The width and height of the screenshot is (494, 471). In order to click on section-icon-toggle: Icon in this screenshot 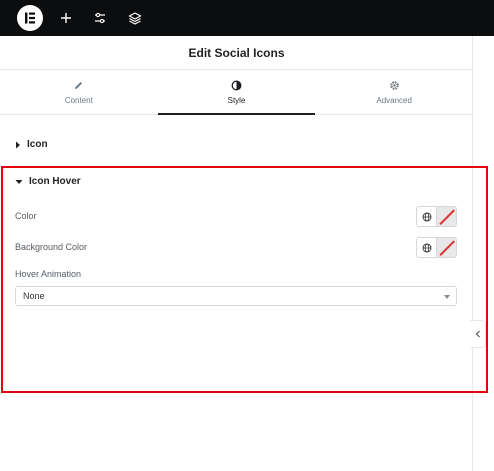, I will do `click(31, 144)`.